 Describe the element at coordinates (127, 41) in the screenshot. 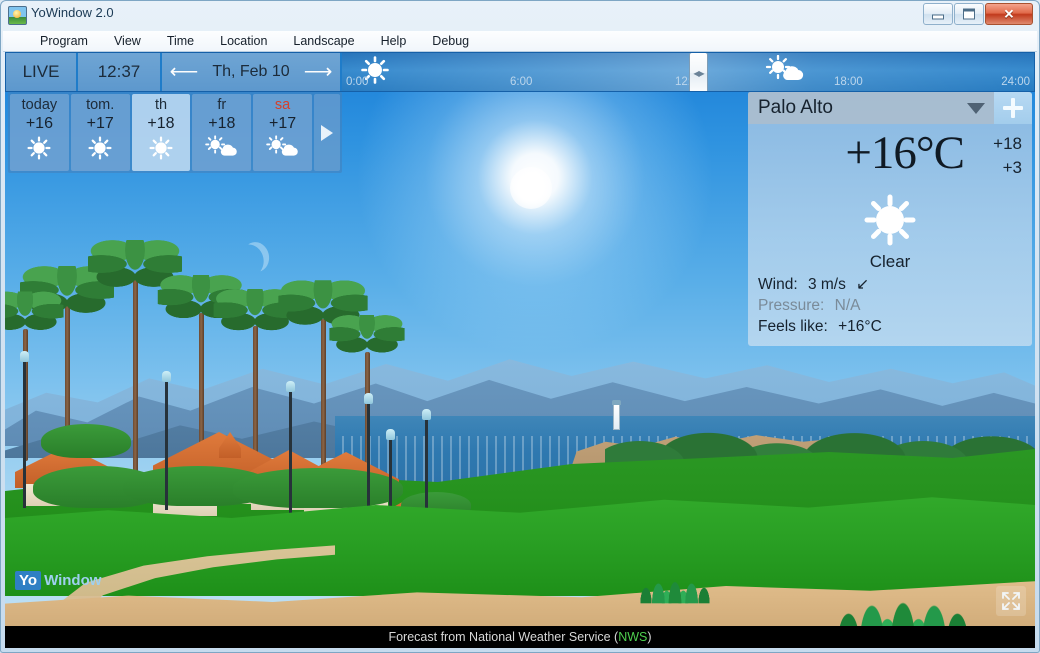

I see `menu-item-view: View` at that location.